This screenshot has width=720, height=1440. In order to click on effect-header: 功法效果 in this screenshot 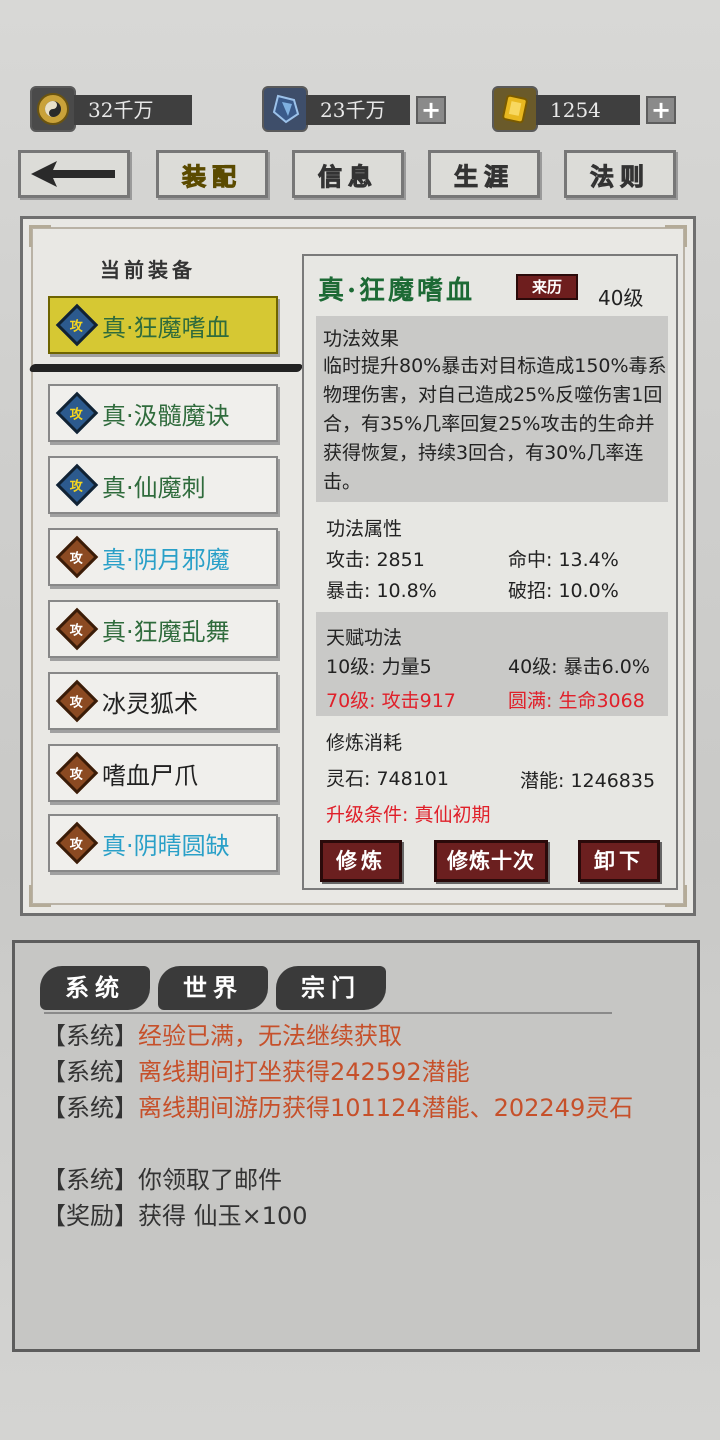, I will do `click(361, 339)`.